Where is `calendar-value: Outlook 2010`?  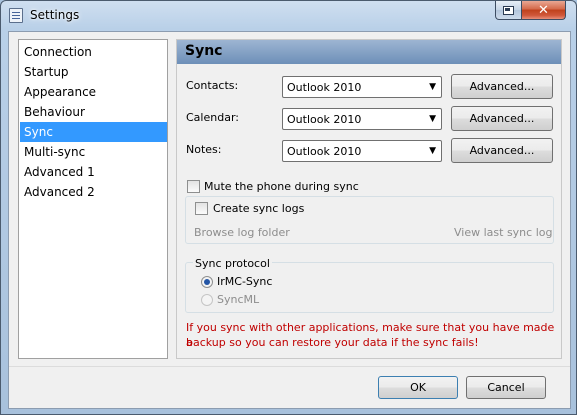
calendar-value: Outlook 2010 is located at coordinates (324, 119).